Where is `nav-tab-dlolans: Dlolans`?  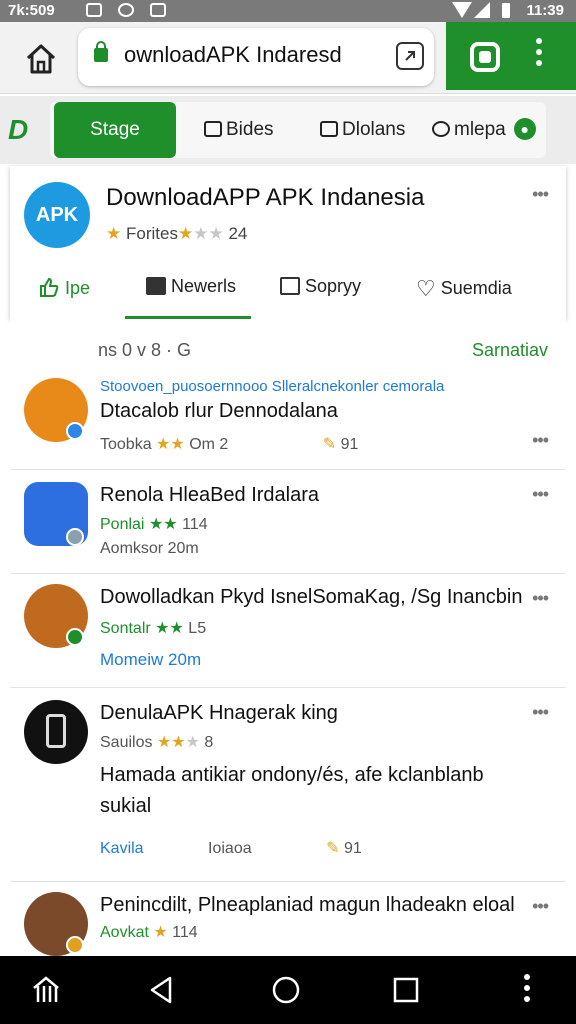 nav-tab-dlolans: Dlolans is located at coordinates (362, 130).